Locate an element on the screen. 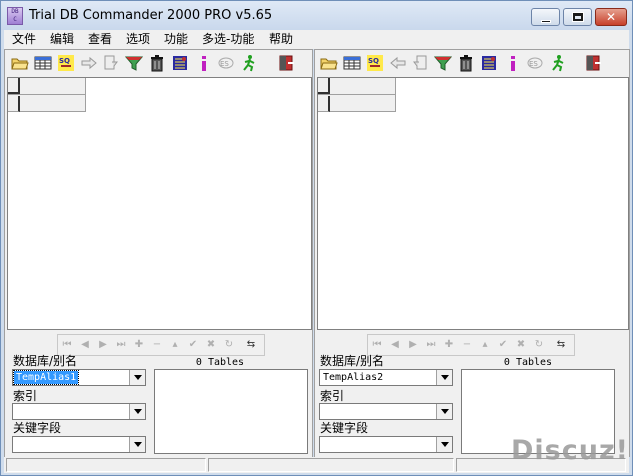  left-alias-value: TempAlias1 is located at coordinates (46, 377).